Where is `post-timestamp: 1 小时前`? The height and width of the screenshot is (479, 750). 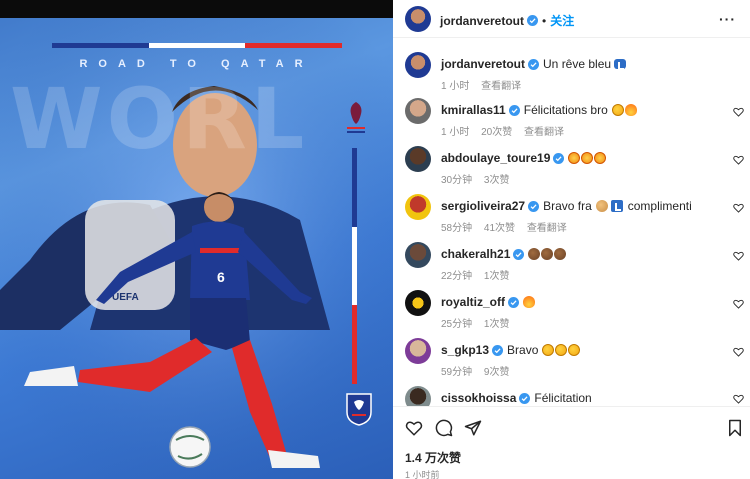 post-timestamp: 1 小时前 is located at coordinates (422, 474).